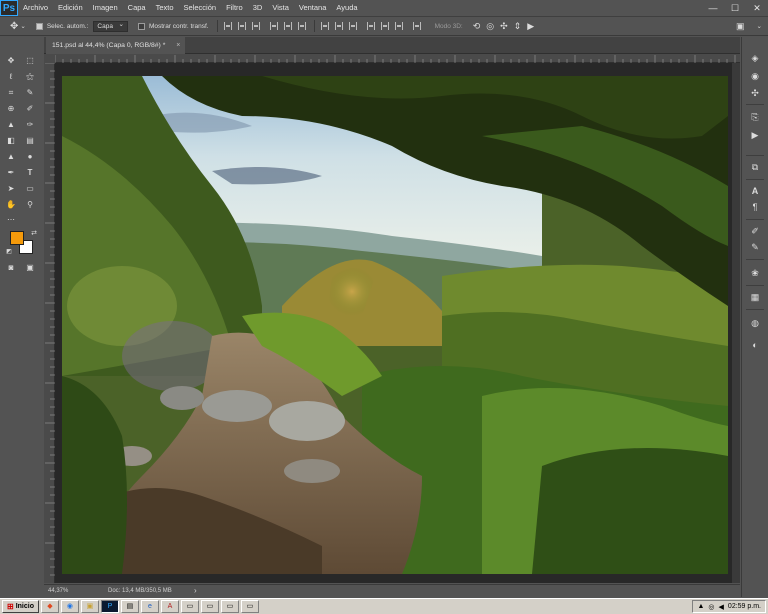 This screenshot has width=768, height=614. Describe the element at coordinates (721, 607) in the screenshot. I see `volume-icon: ◀` at that location.